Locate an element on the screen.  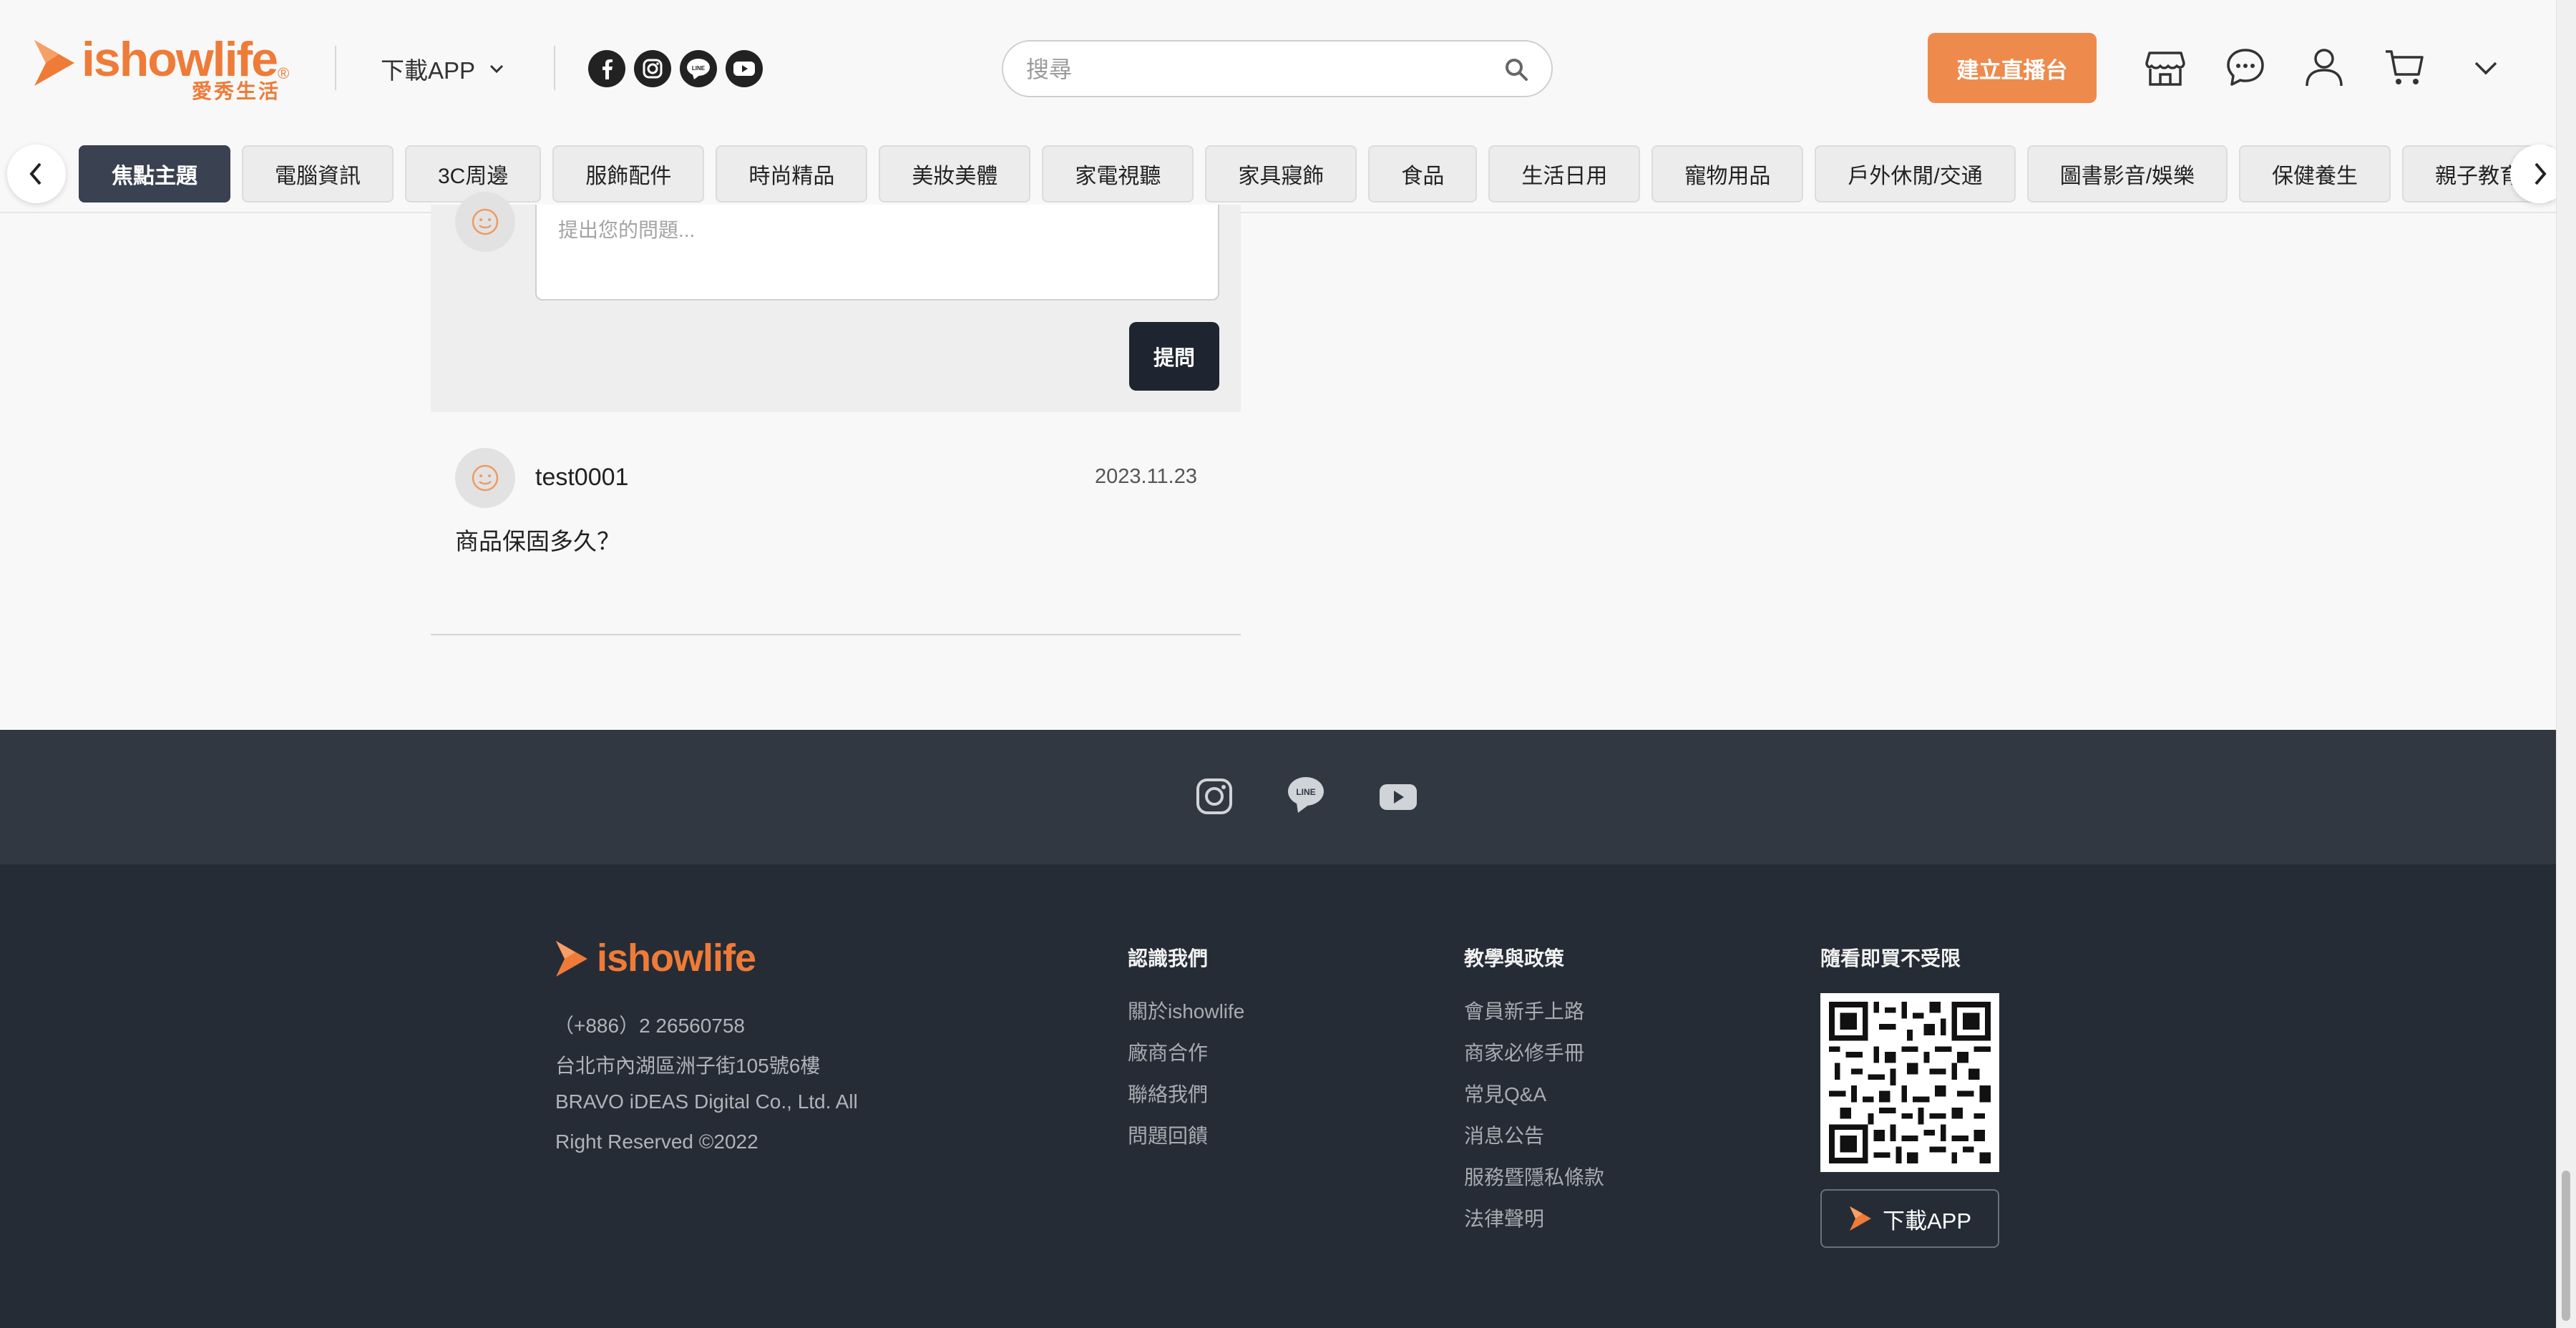
question-panel: 提問 is located at coordinates (836, 302).